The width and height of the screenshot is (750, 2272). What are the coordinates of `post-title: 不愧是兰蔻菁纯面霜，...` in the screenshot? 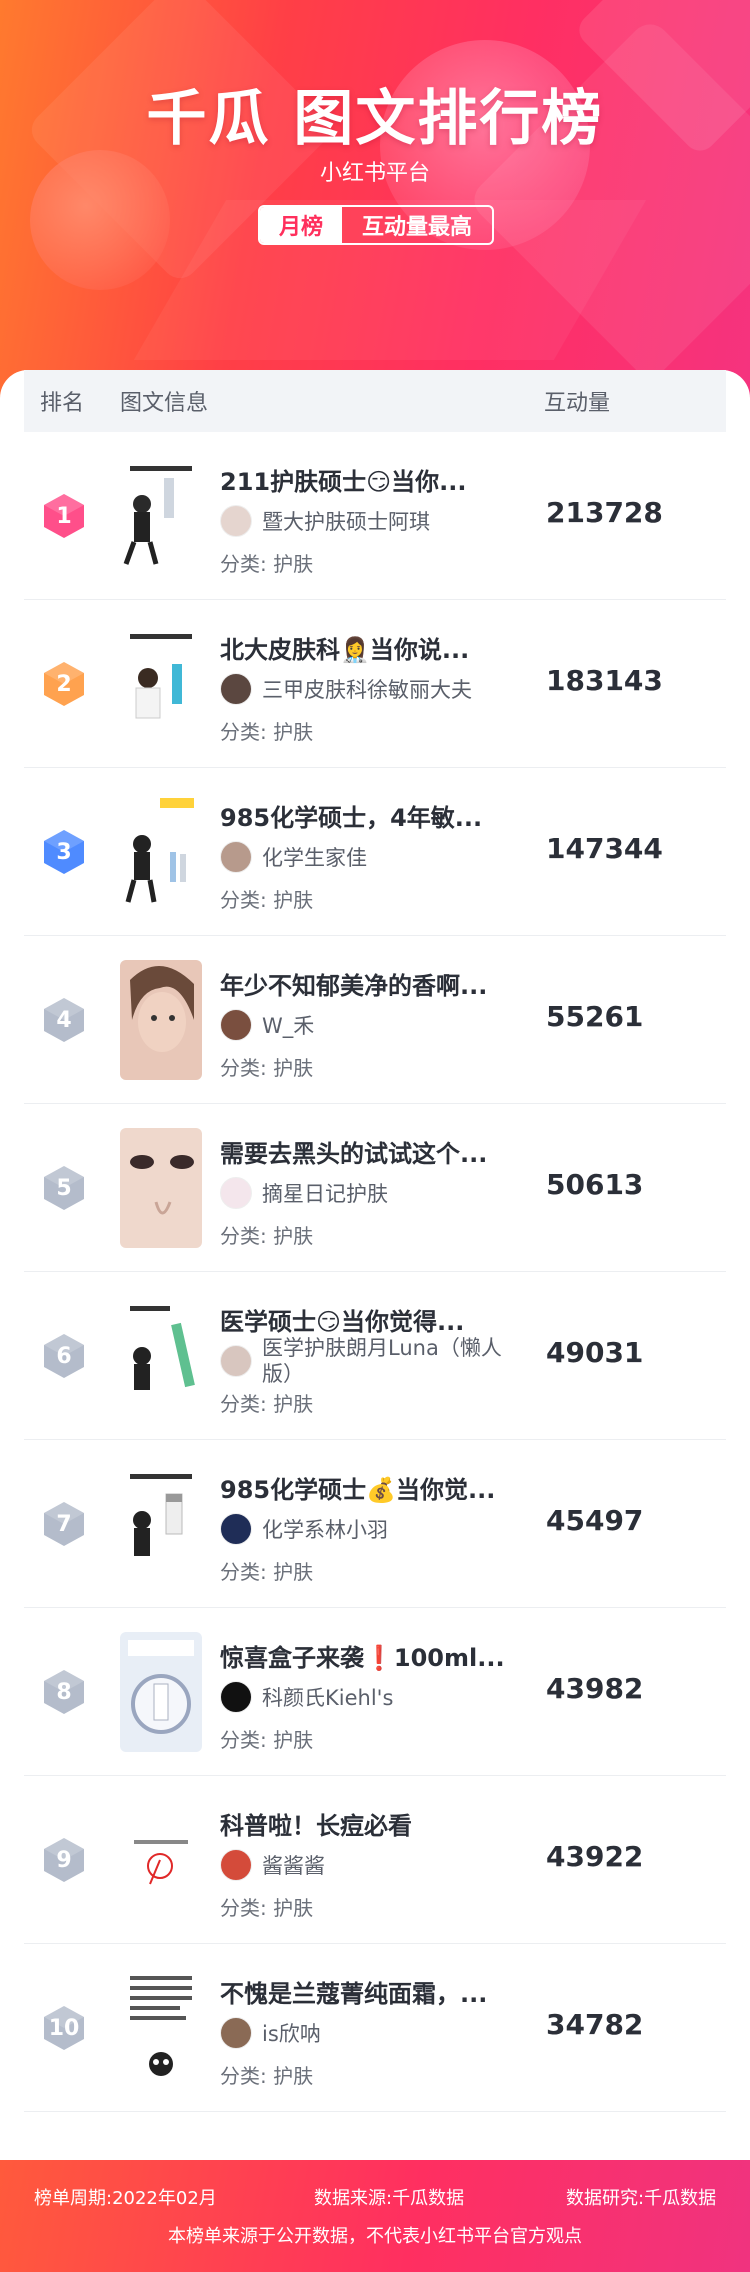 It's located at (370, 1991).